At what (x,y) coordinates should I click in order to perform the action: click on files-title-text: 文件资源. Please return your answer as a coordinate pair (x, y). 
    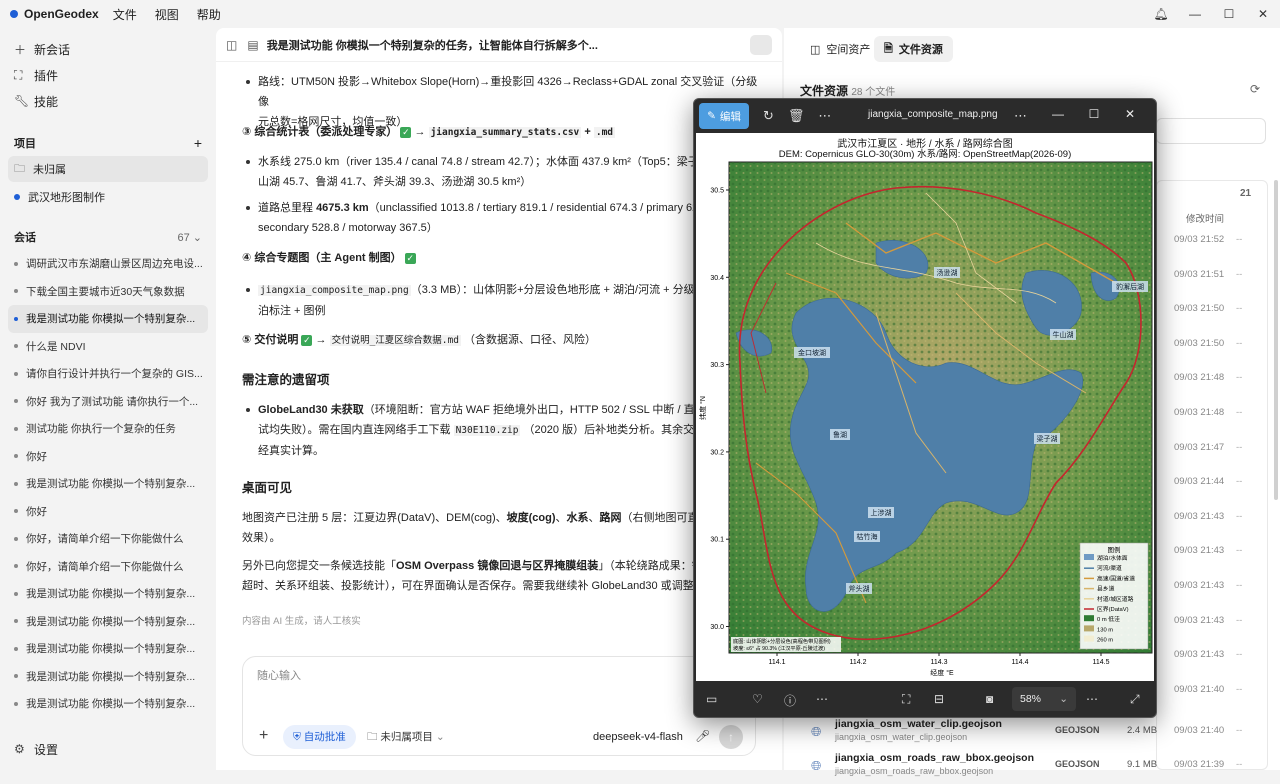
    Looking at the image, I should click on (824, 91).